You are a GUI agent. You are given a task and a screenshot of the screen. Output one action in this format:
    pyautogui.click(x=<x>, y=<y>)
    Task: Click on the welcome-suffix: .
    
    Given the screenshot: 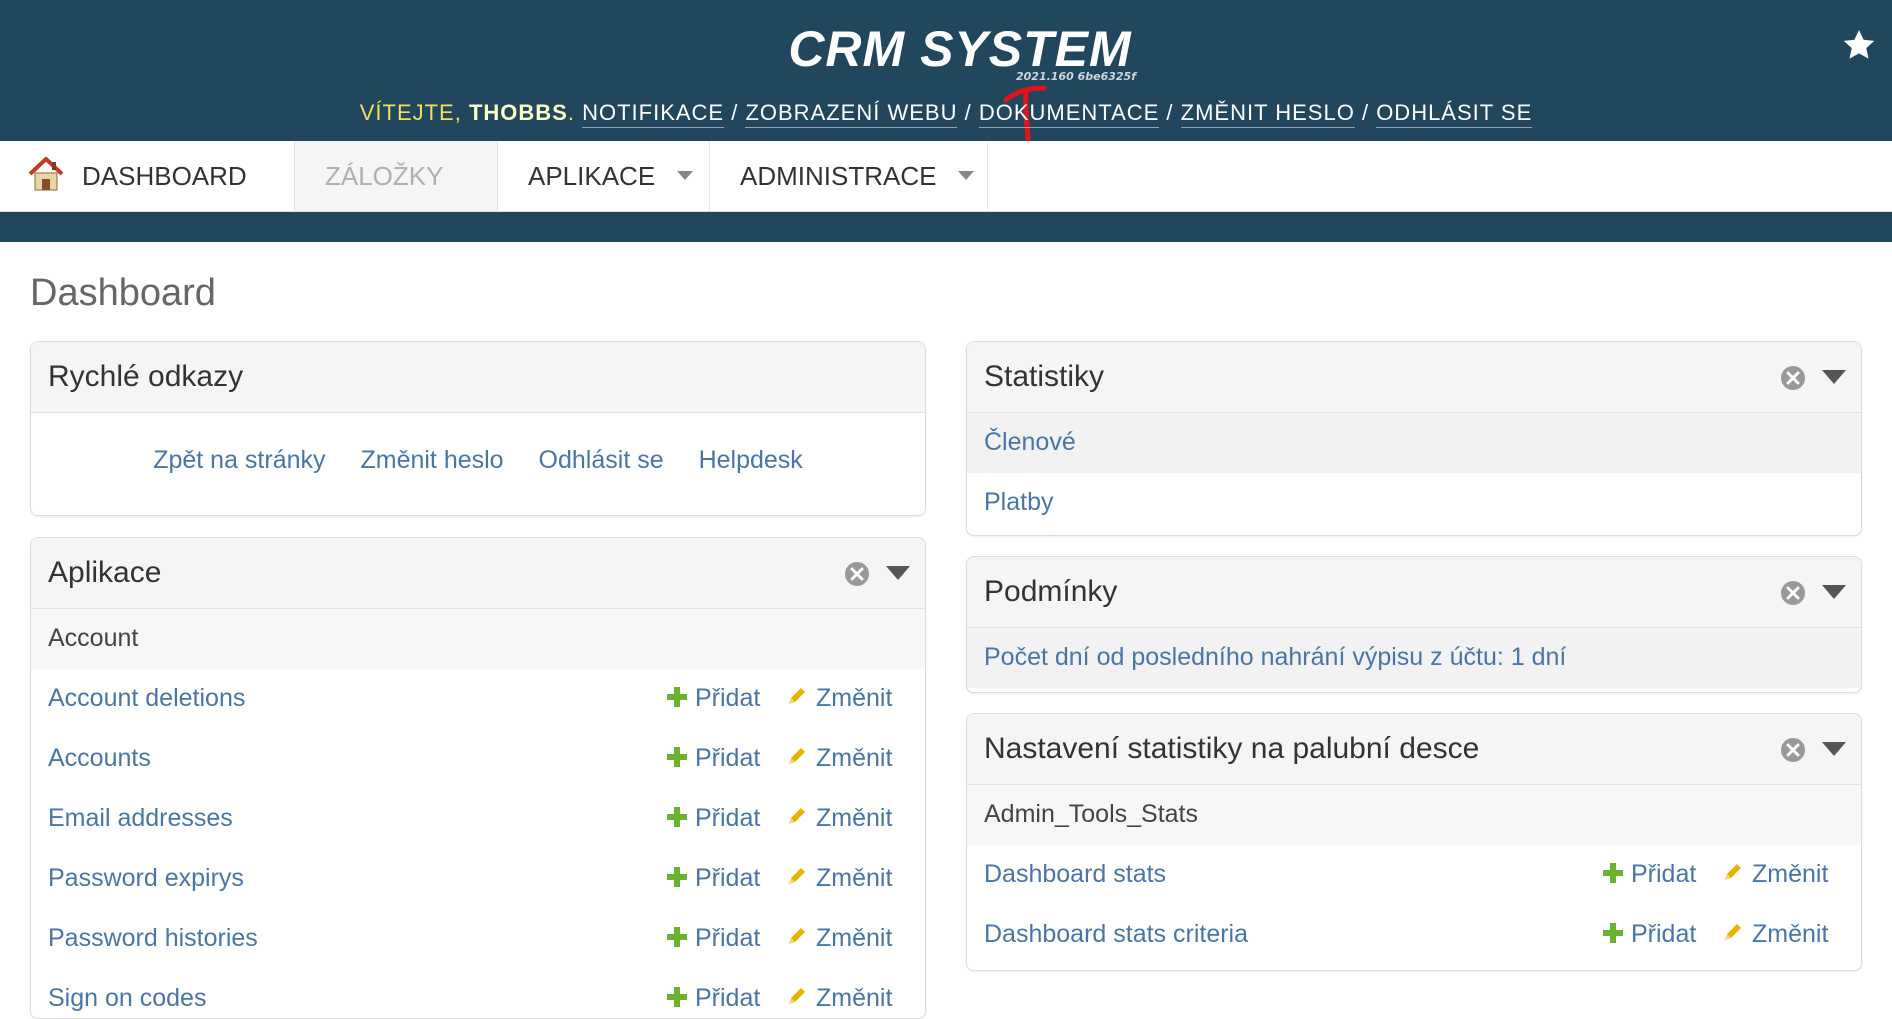 What is the action you would take?
    pyautogui.click(x=575, y=112)
    